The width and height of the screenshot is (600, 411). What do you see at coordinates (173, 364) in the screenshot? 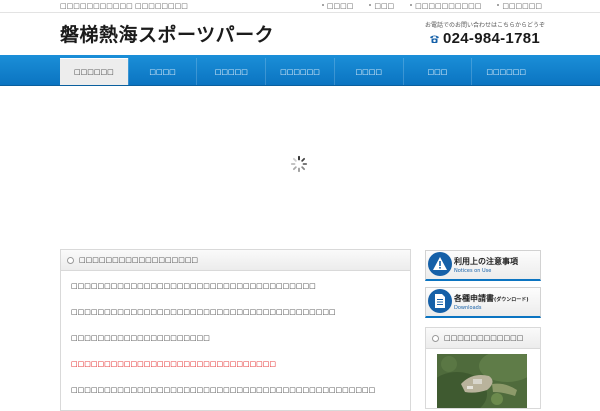
I see `news-item-highlight: □□□□□□□□□□□□□□□□□□□□□□□□□□□□□□□` at bounding box center [173, 364].